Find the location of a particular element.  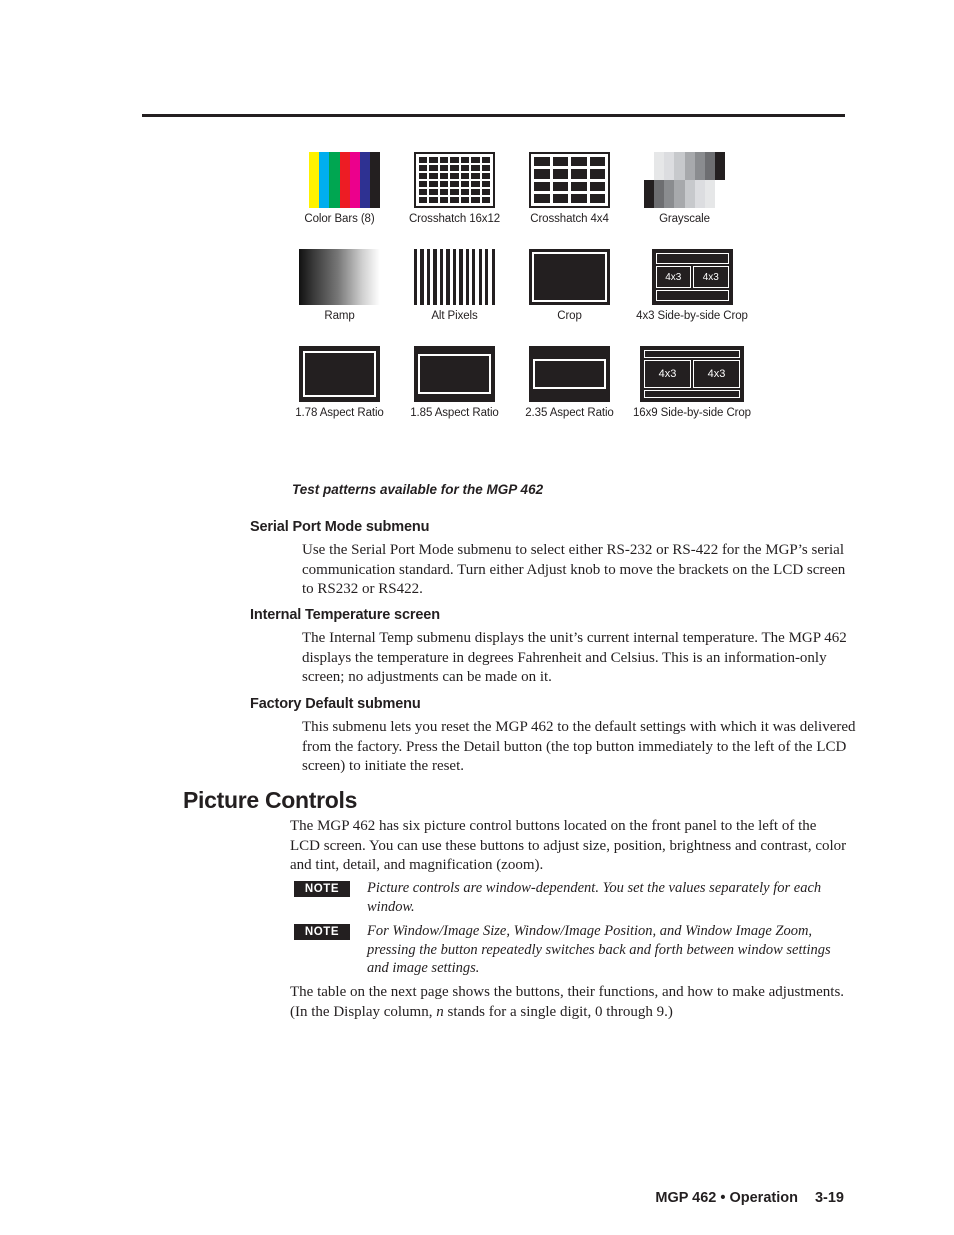

side-by-side-4x3-thumbnail: 4x3 4x3 is located at coordinates (692, 277).